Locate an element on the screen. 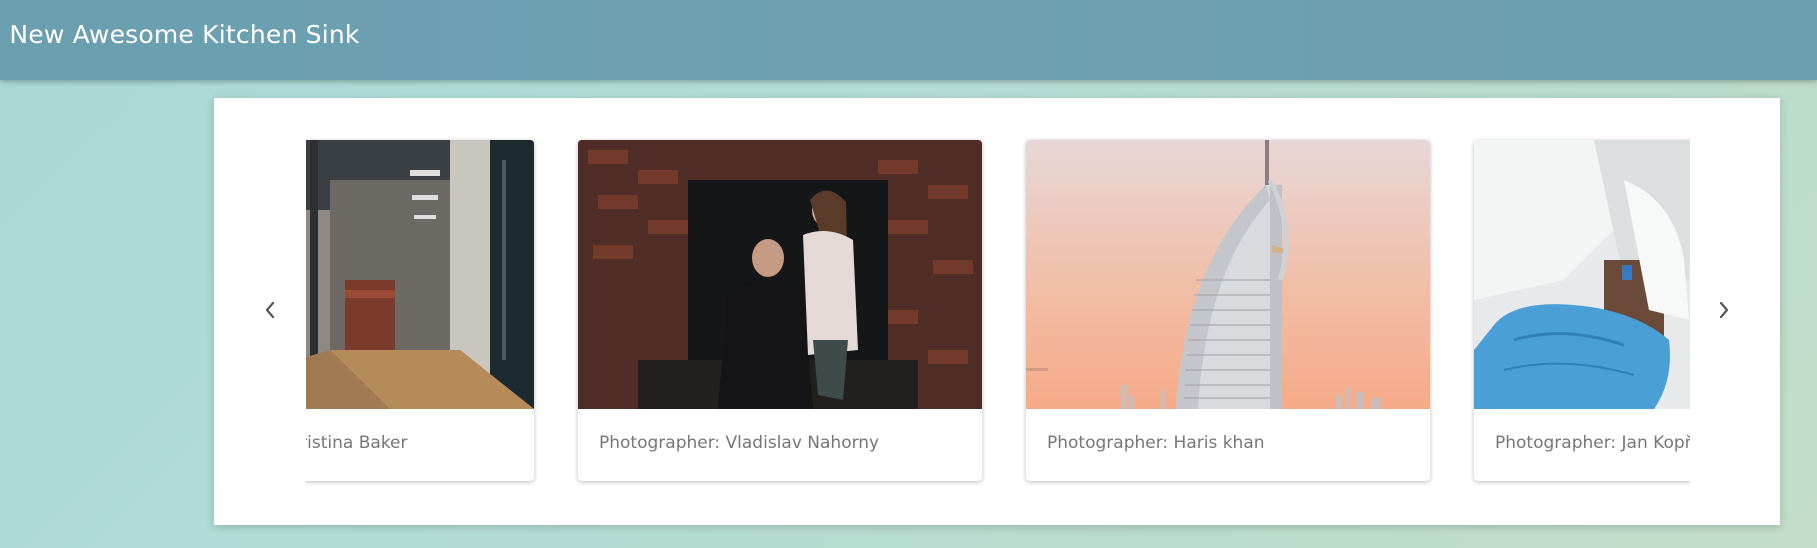 The width and height of the screenshot is (1817, 548). carousel-card: Photographer: Christina Baker is located at coordinates (420, 310).